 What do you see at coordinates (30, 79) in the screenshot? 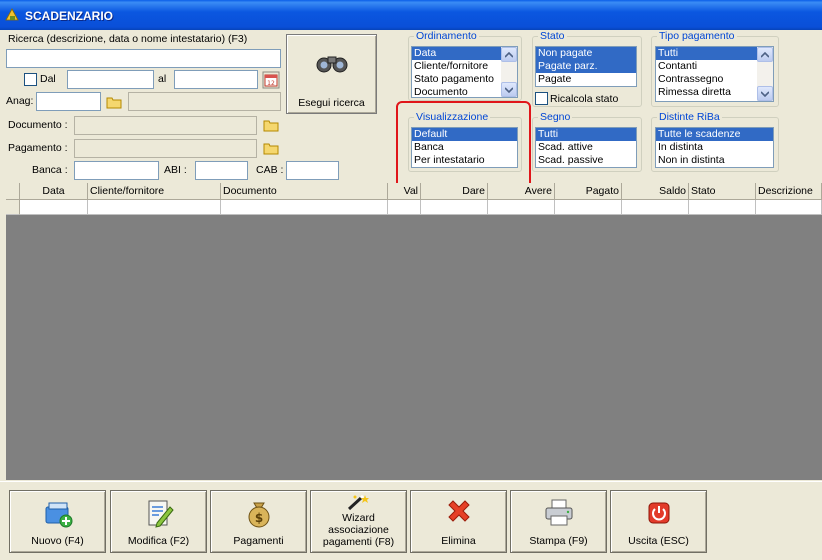
I see `dal-checkbox` at bounding box center [30, 79].